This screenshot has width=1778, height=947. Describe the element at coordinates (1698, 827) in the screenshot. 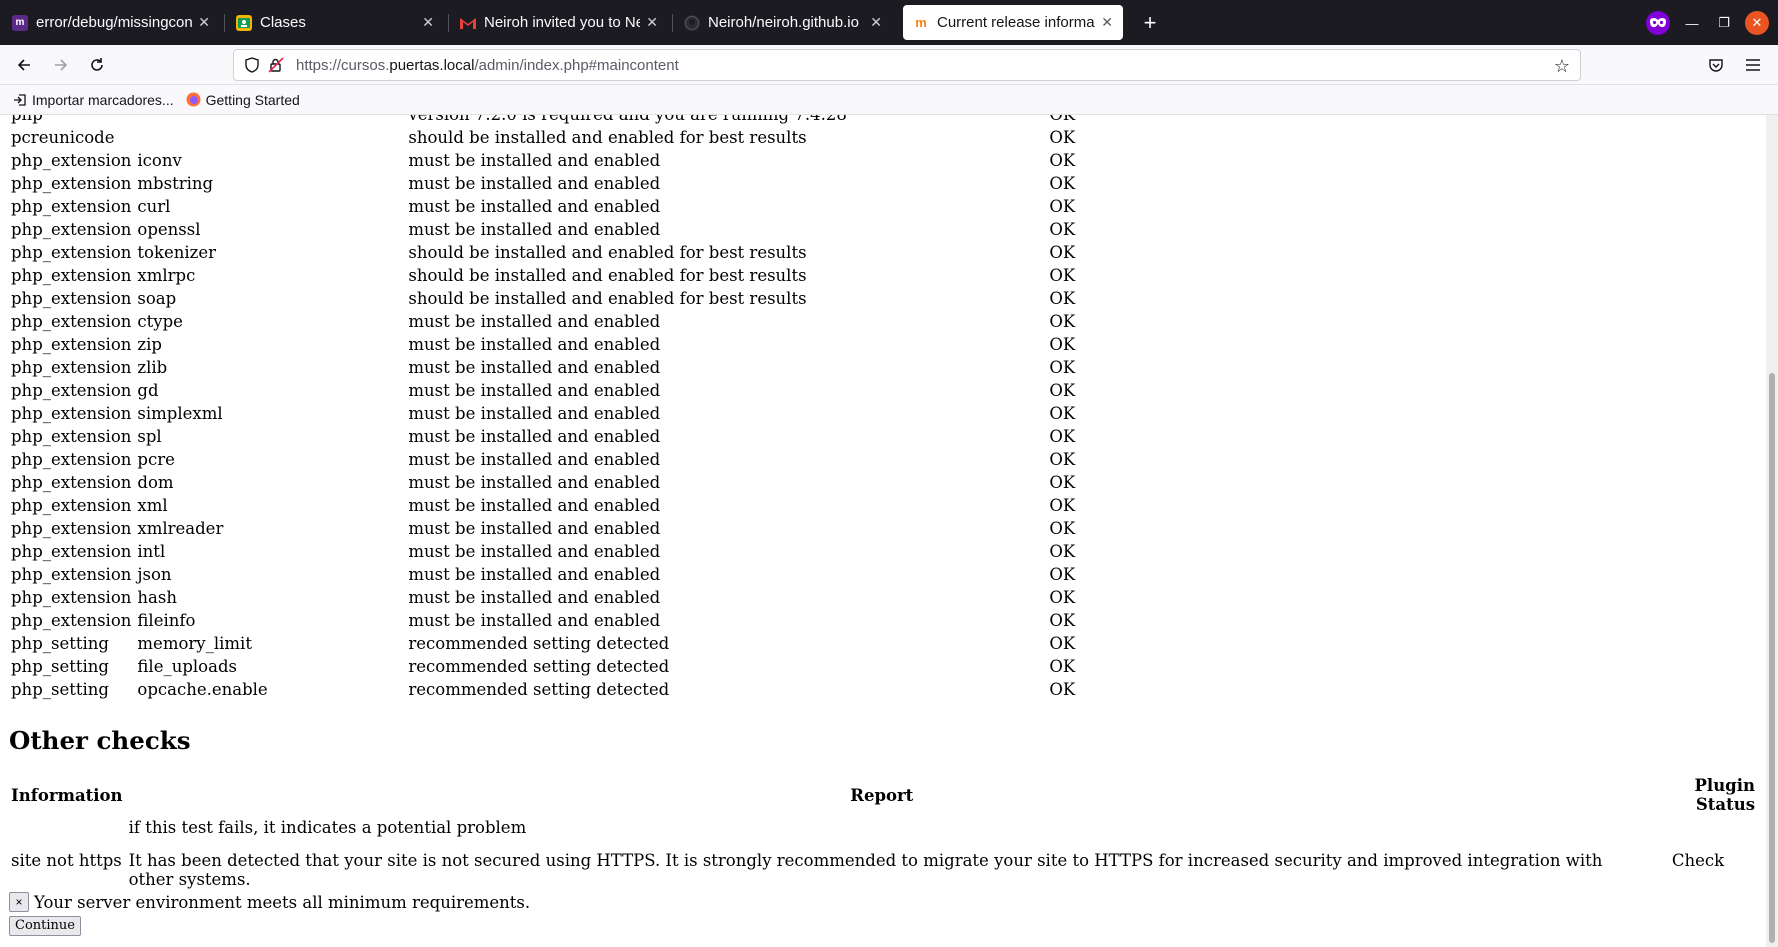

I see `status-cell` at that location.